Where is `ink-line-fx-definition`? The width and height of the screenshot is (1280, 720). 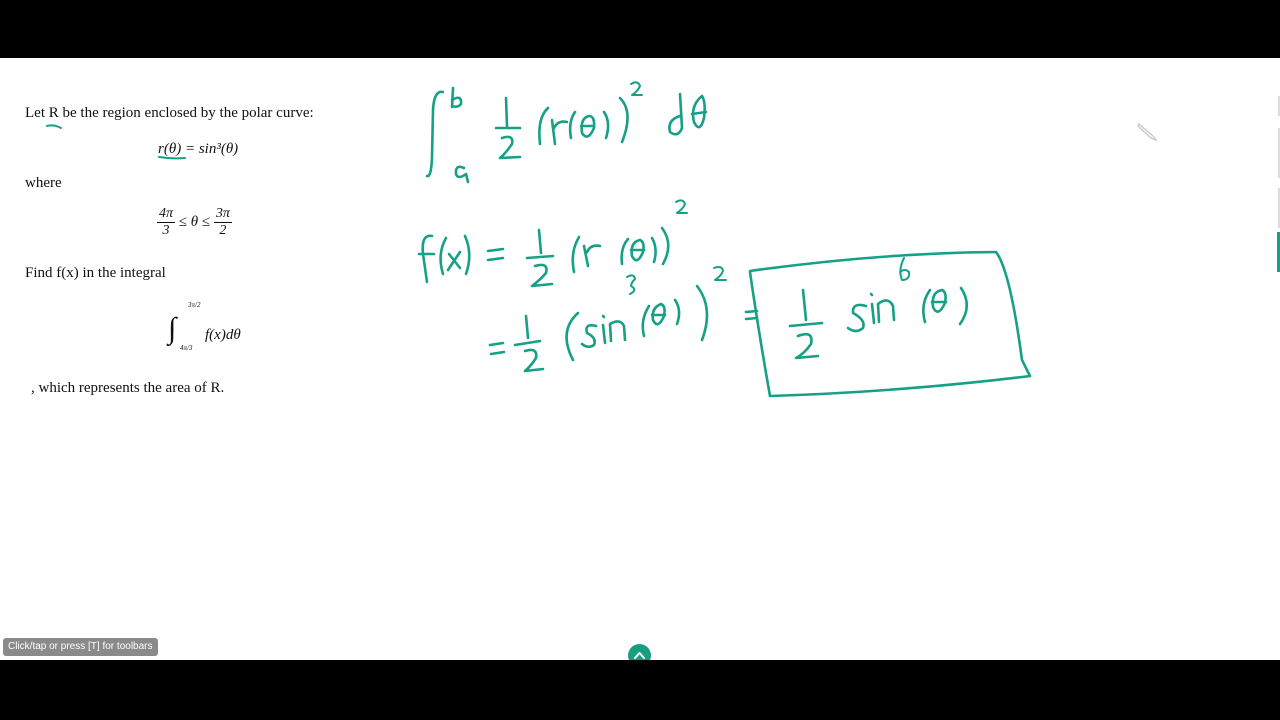 ink-line-fx-definition is located at coordinates (552, 243).